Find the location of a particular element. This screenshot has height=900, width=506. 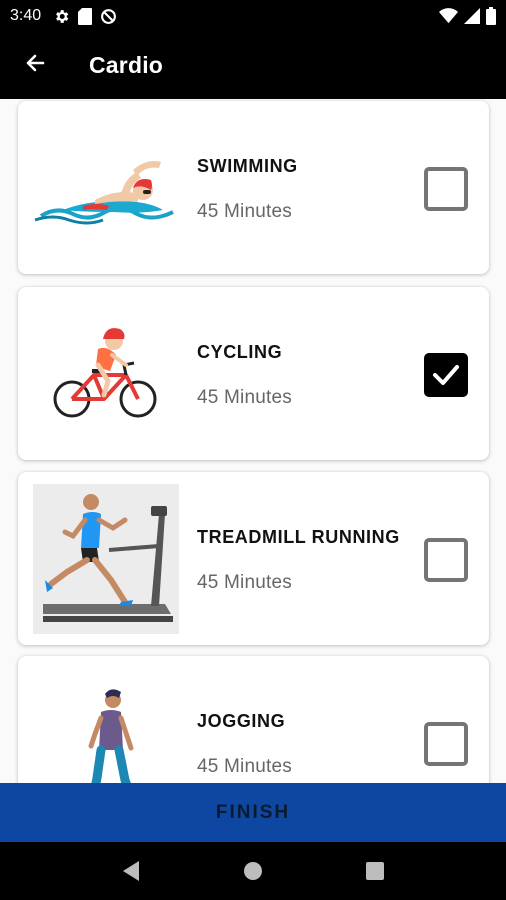

back-button is located at coordinates (35, 65).